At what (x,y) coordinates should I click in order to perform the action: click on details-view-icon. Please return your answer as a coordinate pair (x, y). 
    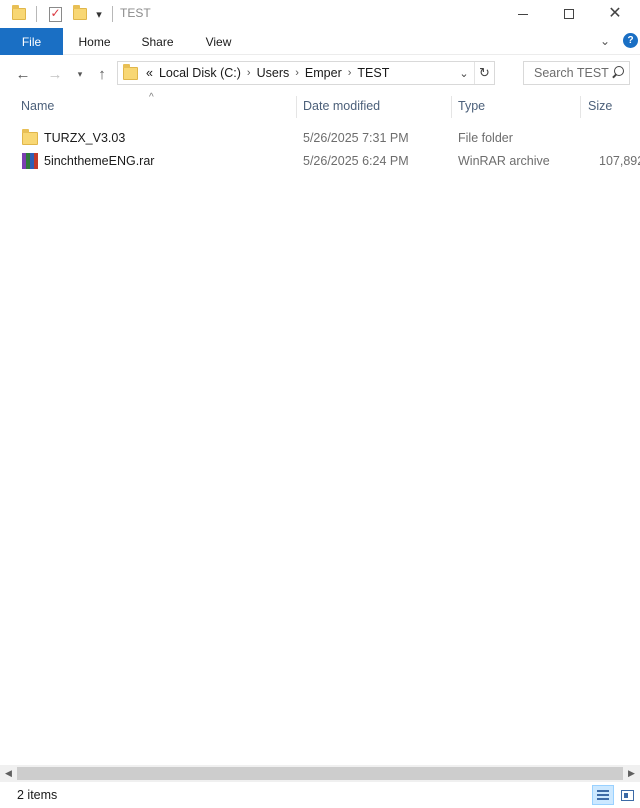
    Looking at the image, I should click on (603, 795).